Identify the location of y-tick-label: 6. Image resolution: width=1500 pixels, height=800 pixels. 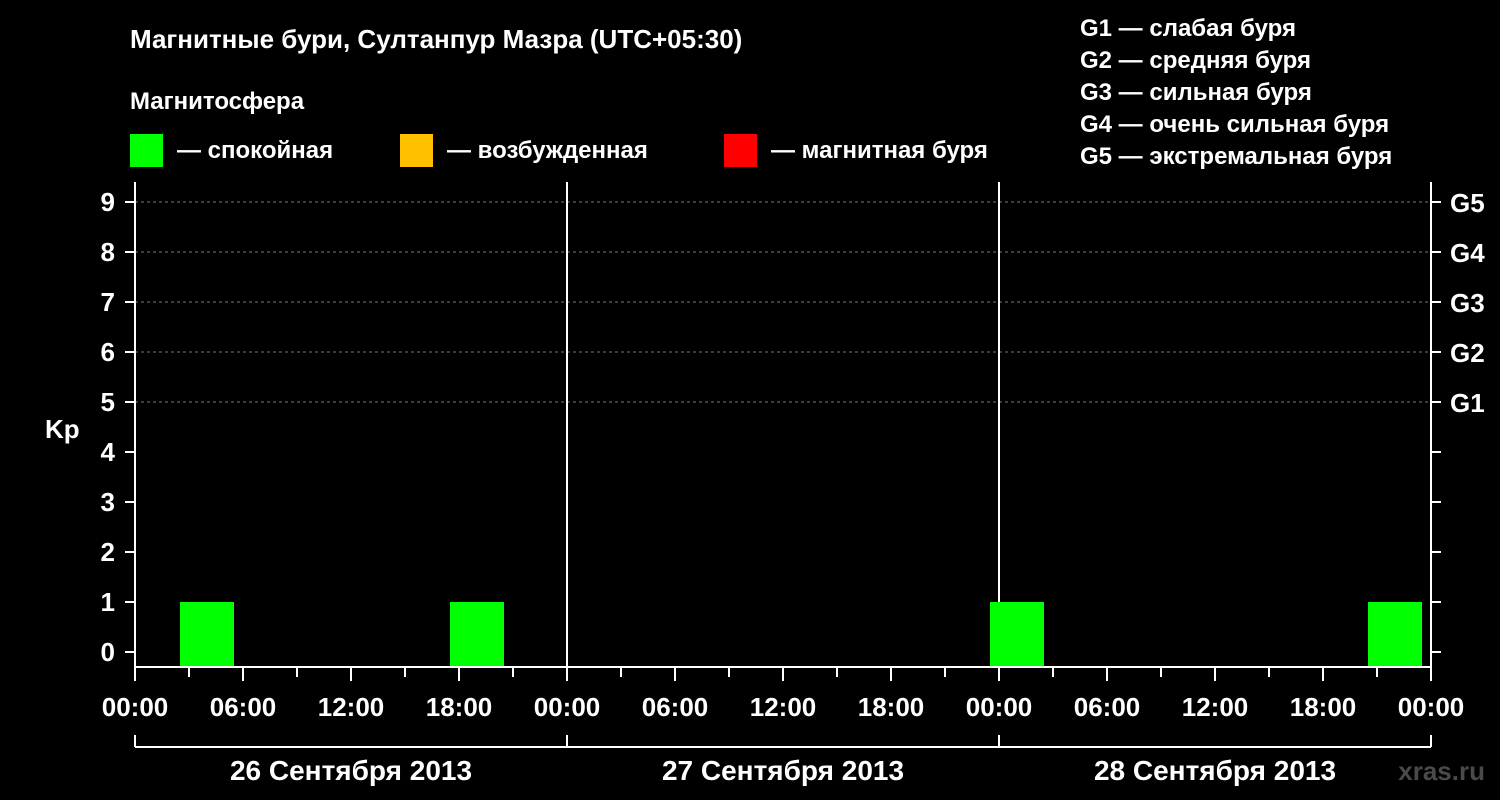
(108, 352).